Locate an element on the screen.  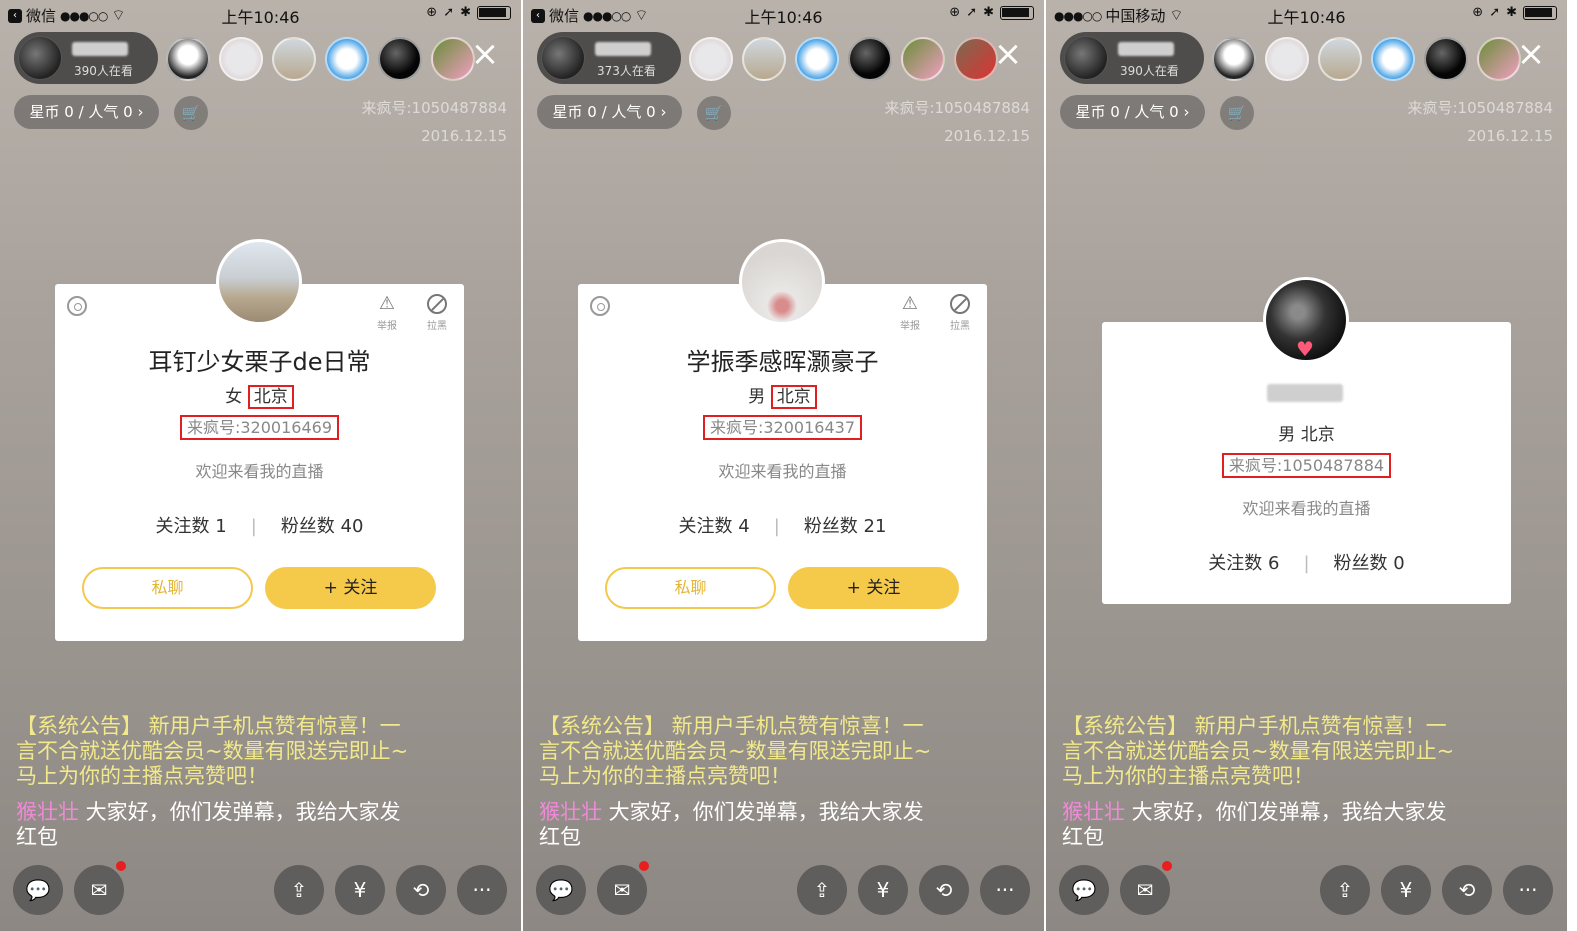
heart-badge-icon: ♥ is located at coordinates (1305, 349).